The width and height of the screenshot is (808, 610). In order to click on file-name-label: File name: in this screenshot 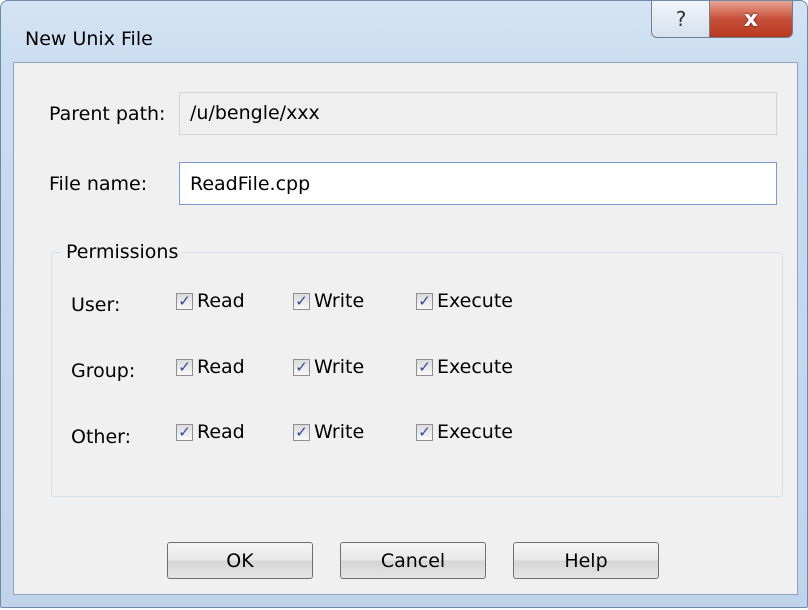, I will do `click(98, 184)`.